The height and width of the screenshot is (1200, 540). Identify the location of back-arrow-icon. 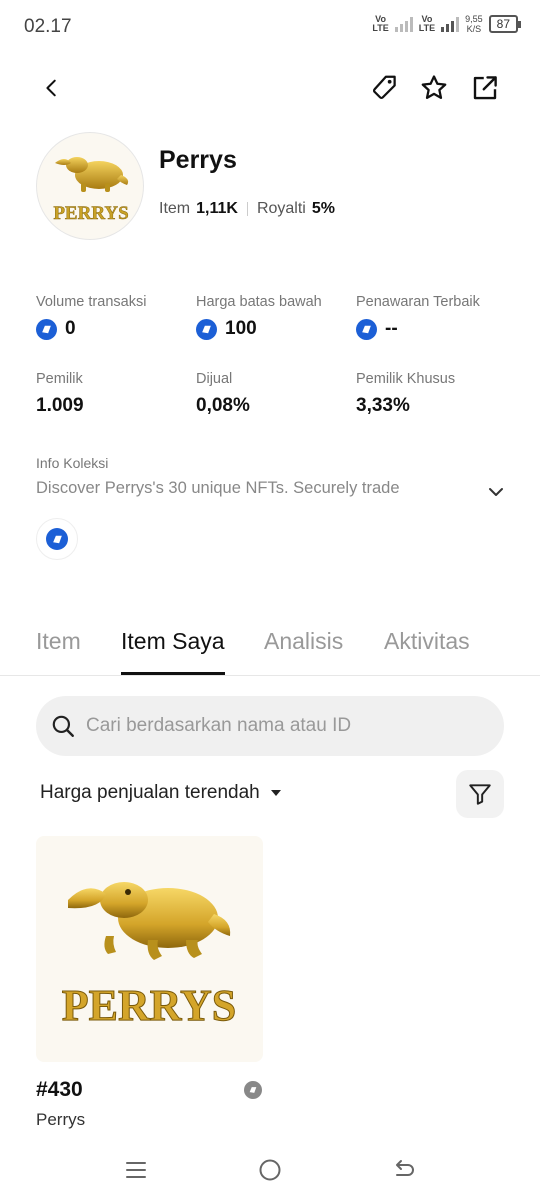
(51, 88).